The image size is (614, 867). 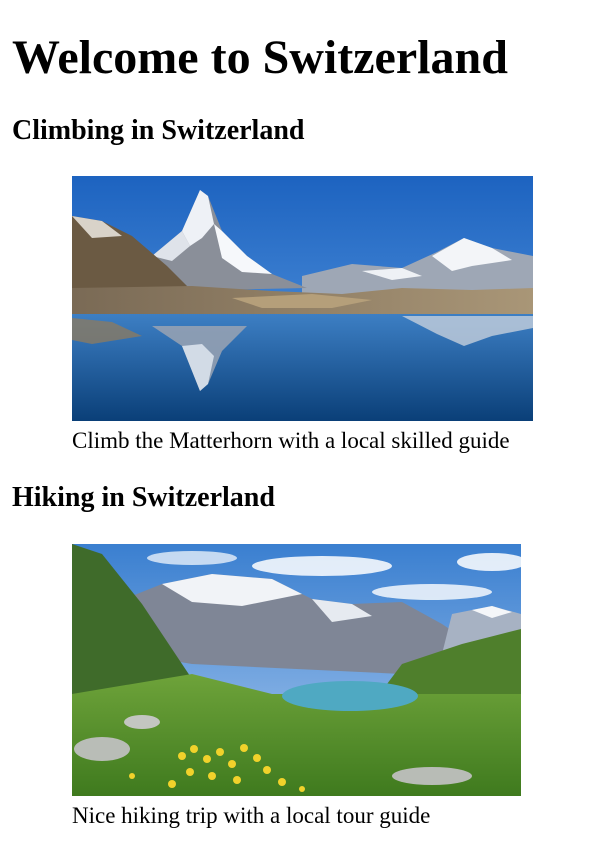 I want to click on section-heading-hiking: Hiking in Switzerland, so click(x=143, y=497).